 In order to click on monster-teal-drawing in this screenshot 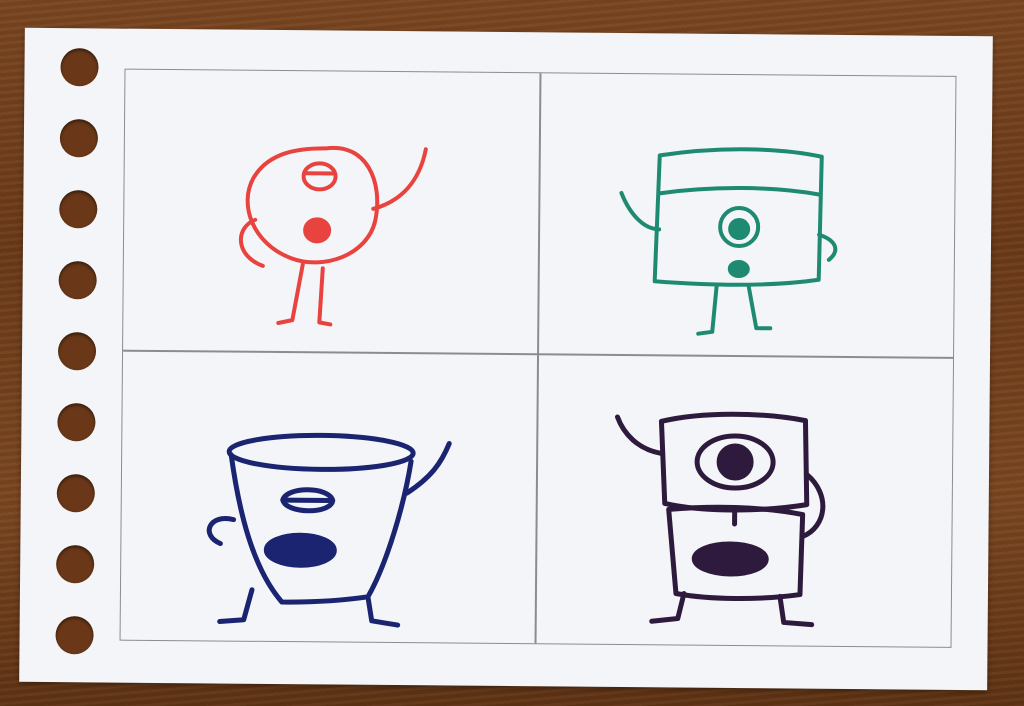, I will do `click(728, 241)`.